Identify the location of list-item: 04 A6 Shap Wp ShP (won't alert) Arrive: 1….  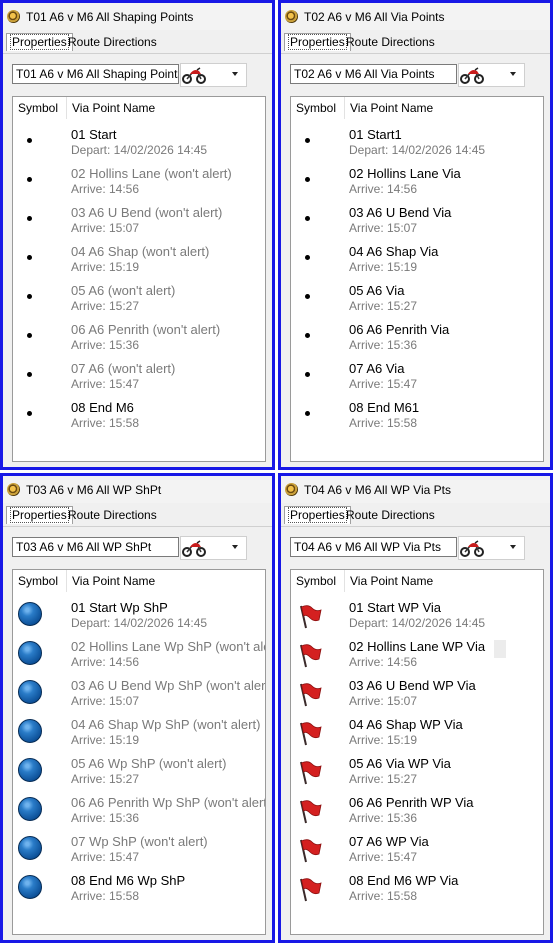
(139, 736).